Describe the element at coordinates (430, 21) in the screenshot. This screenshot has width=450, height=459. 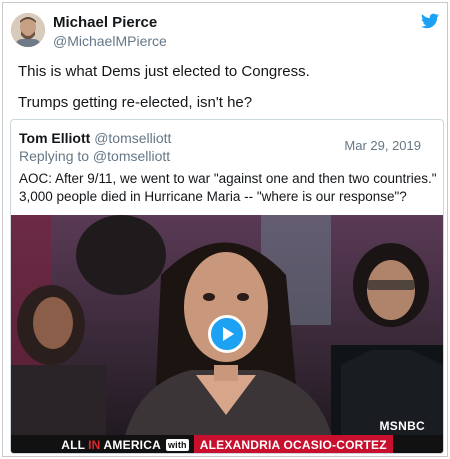
I see `twitter-bird-icon` at that location.